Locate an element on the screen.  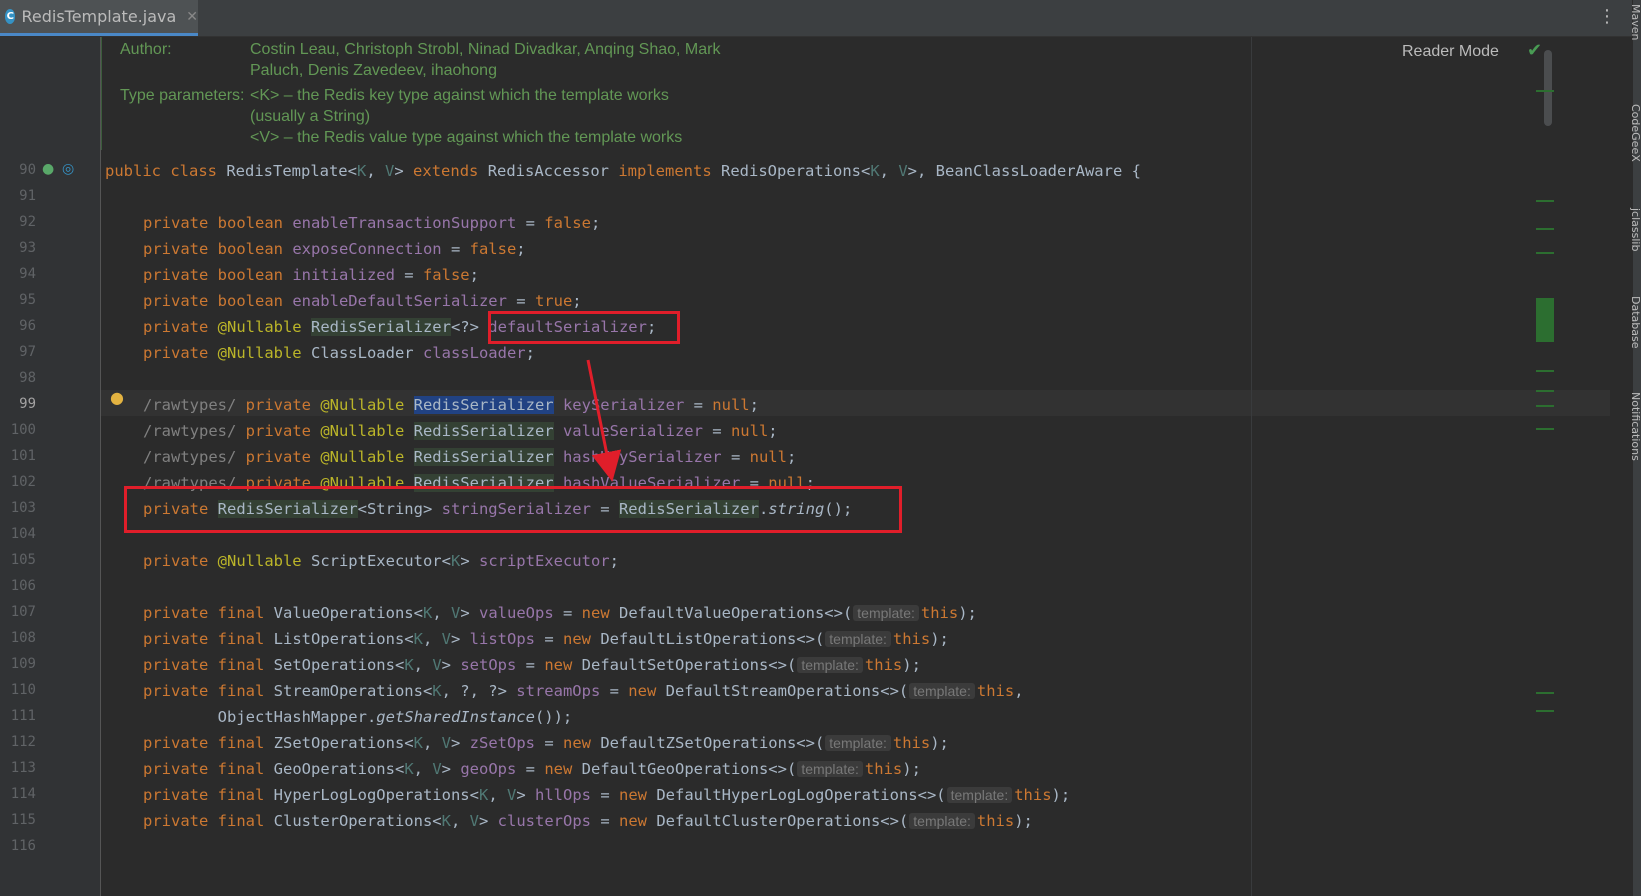
maven-tool-button: Maven is located at coordinates (1635, 22).